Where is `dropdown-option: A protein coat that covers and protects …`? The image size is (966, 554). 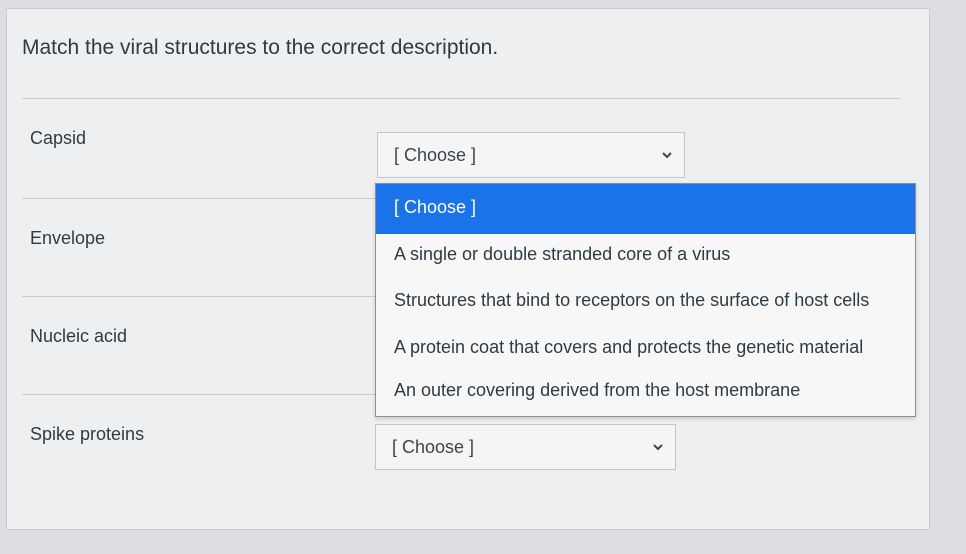 dropdown-option: A protein coat that covers and protects … is located at coordinates (645, 347).